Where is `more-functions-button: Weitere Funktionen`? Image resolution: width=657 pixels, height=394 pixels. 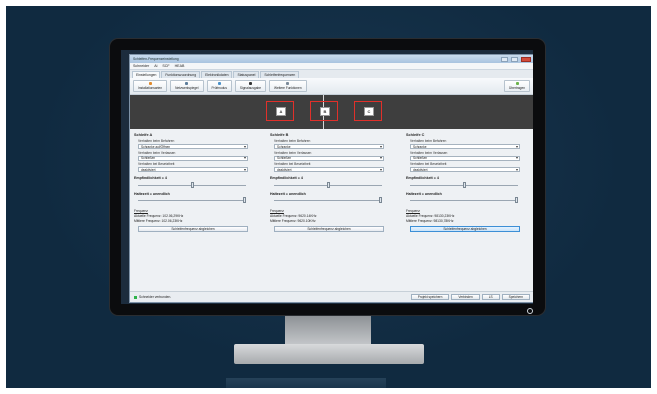 more-functions-button: Weitere Funktionen is located at coordinates (288, 86).